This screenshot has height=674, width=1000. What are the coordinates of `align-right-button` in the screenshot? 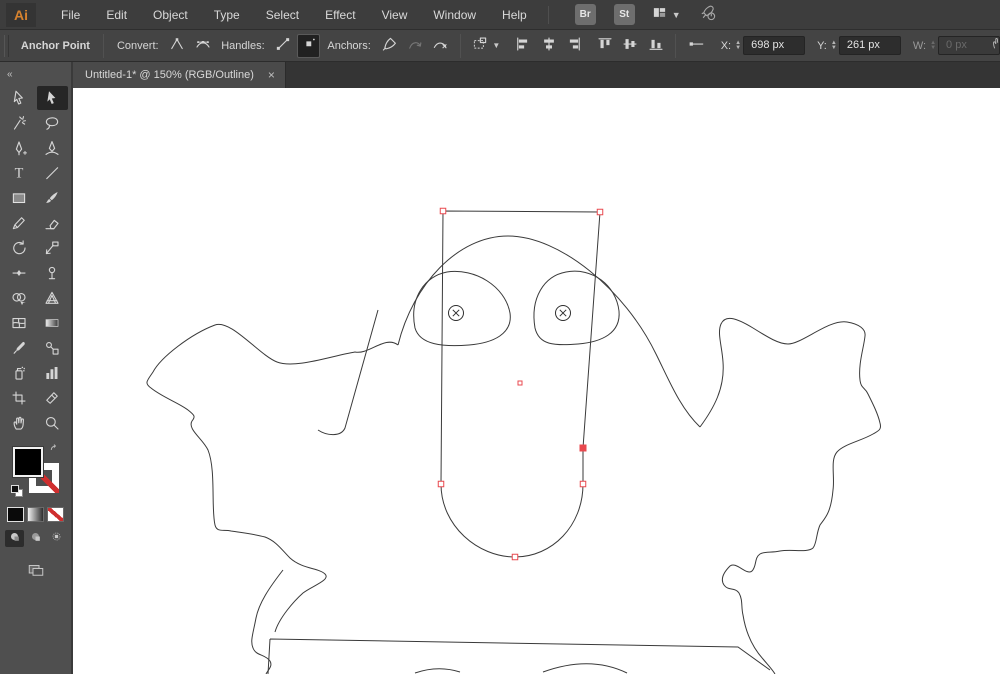 It's located at (573, 46).